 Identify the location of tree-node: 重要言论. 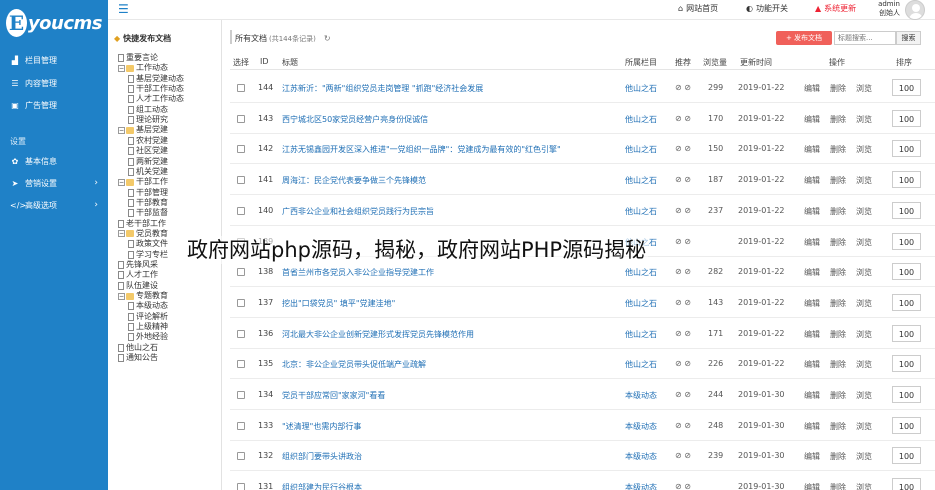
(138, 58).